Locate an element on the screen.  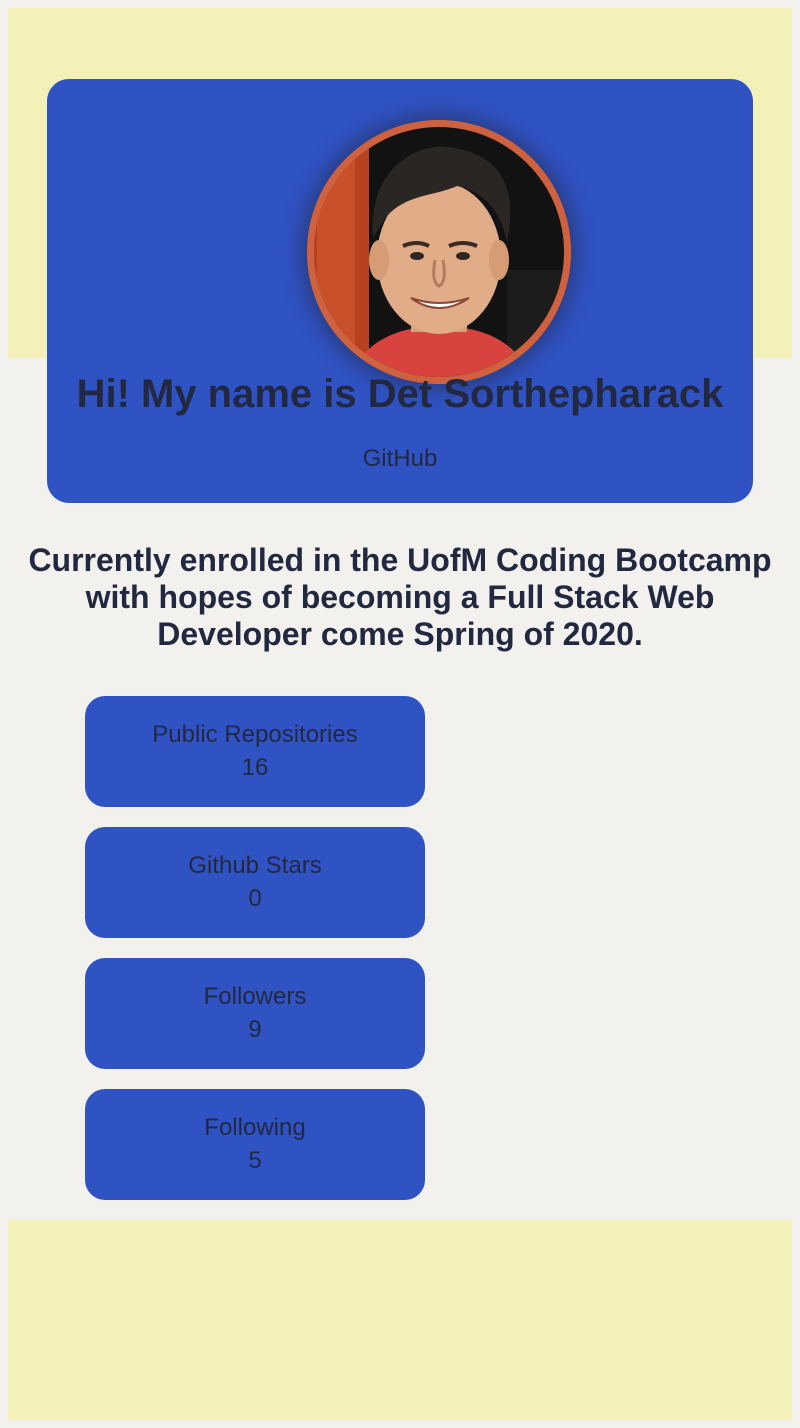
stat-card-github-stars: Github Stars 0 is located at coordinates (255, 882).